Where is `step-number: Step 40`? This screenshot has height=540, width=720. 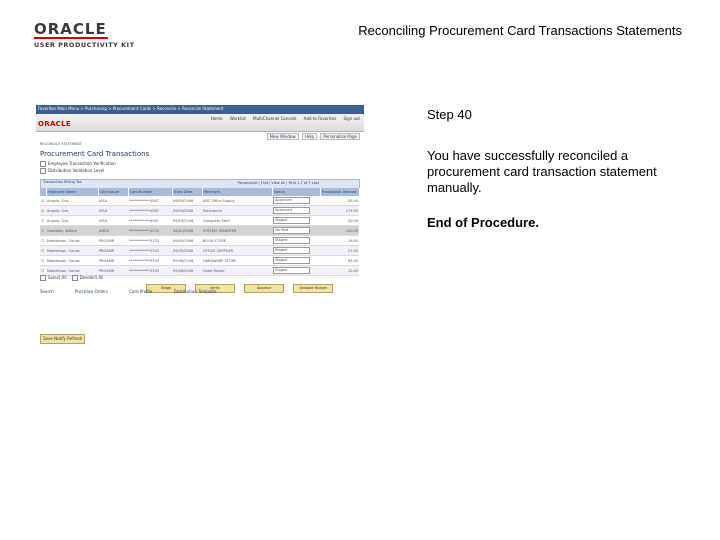 step-number: Step 40 is located at coordinates (449, 114).